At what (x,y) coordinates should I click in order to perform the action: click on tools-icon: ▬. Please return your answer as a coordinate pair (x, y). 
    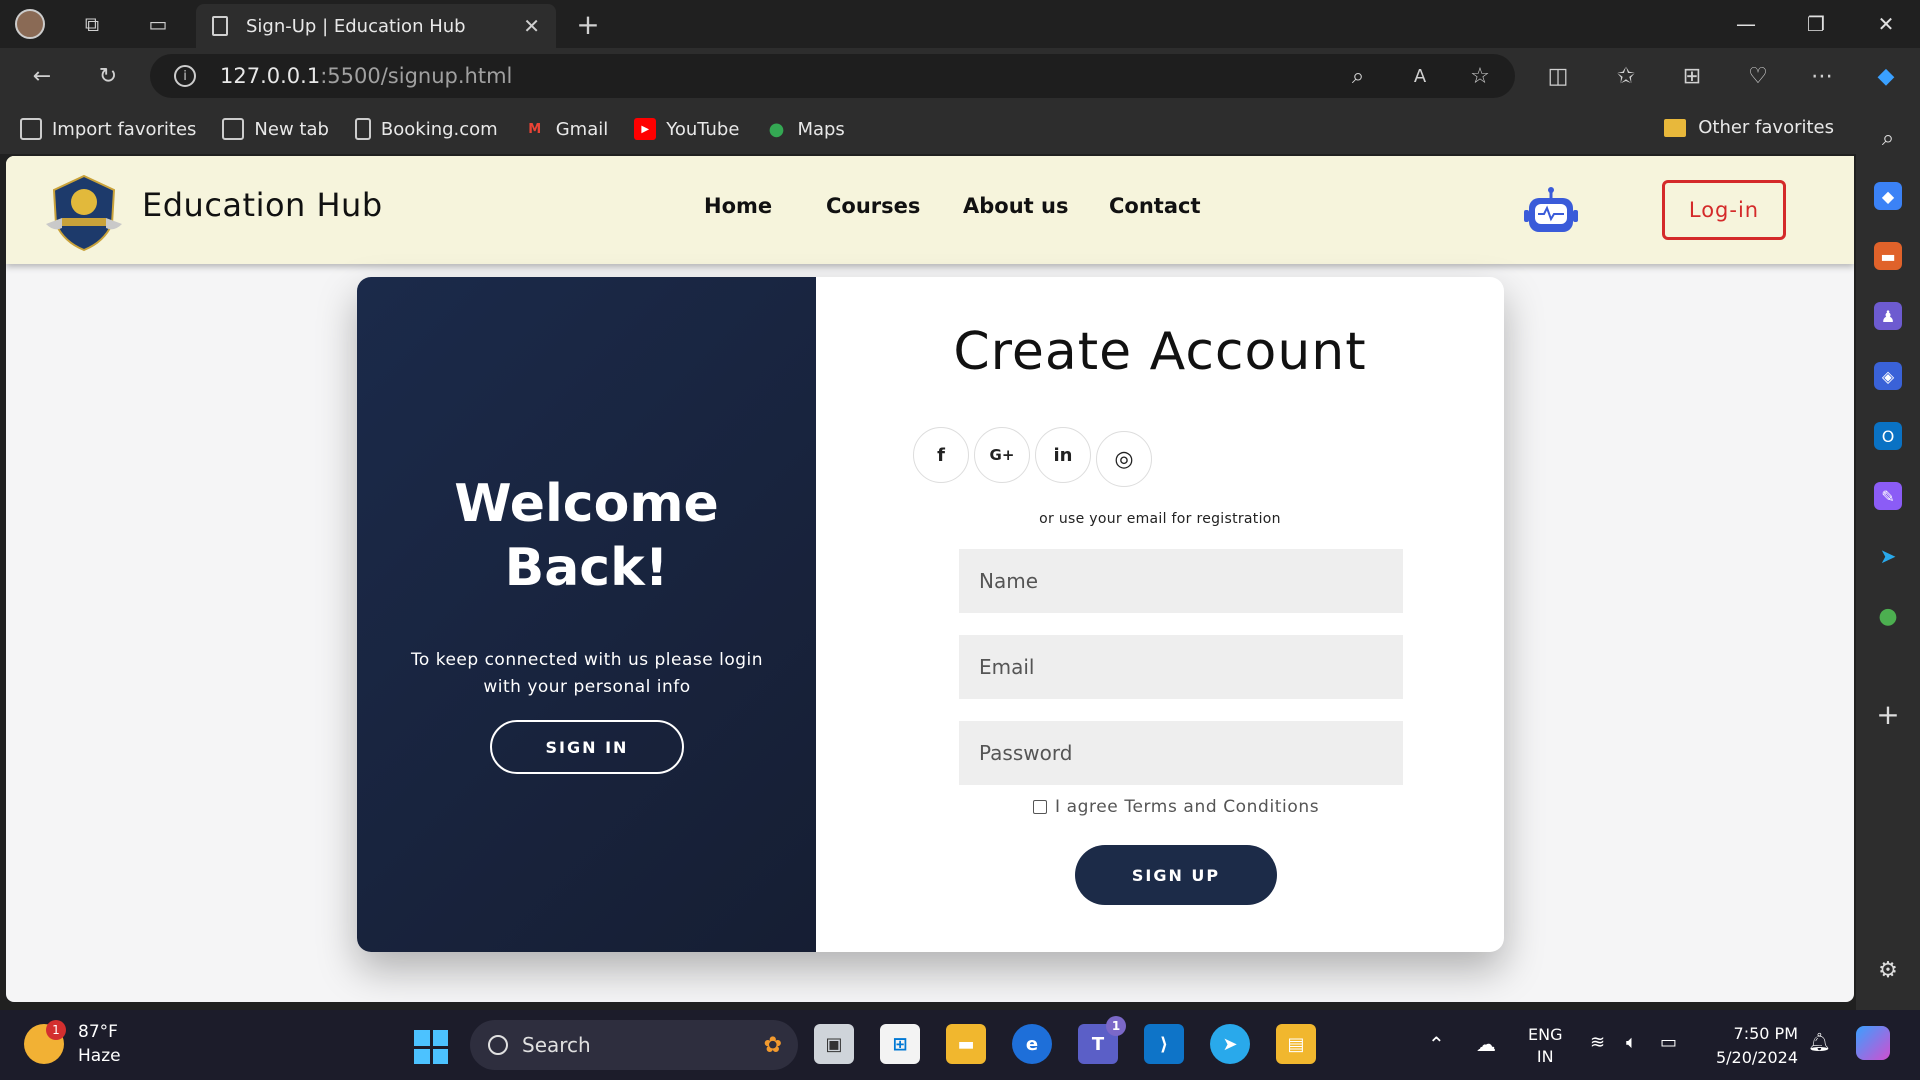
    Looking at the image, I should click on (1888, 256).